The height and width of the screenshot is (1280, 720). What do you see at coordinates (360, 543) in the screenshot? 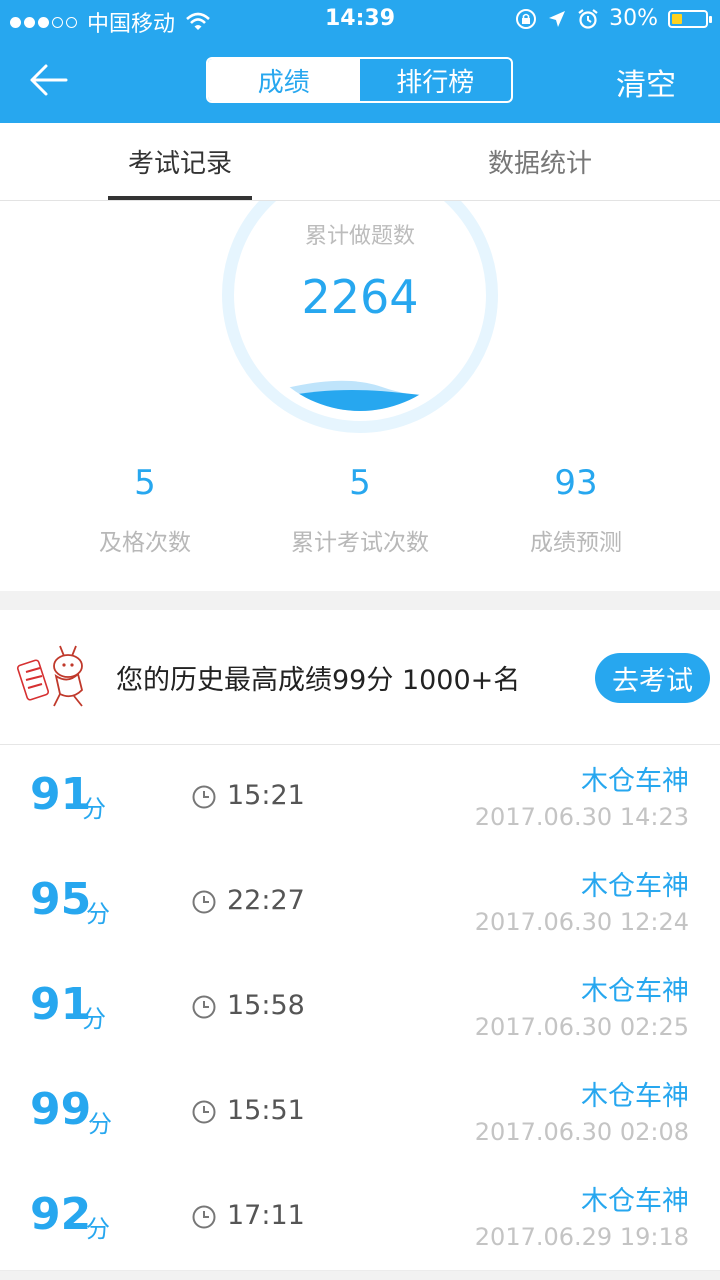
I see `exam-count-label: 累计考试次数` at bounding box center [360, 543].